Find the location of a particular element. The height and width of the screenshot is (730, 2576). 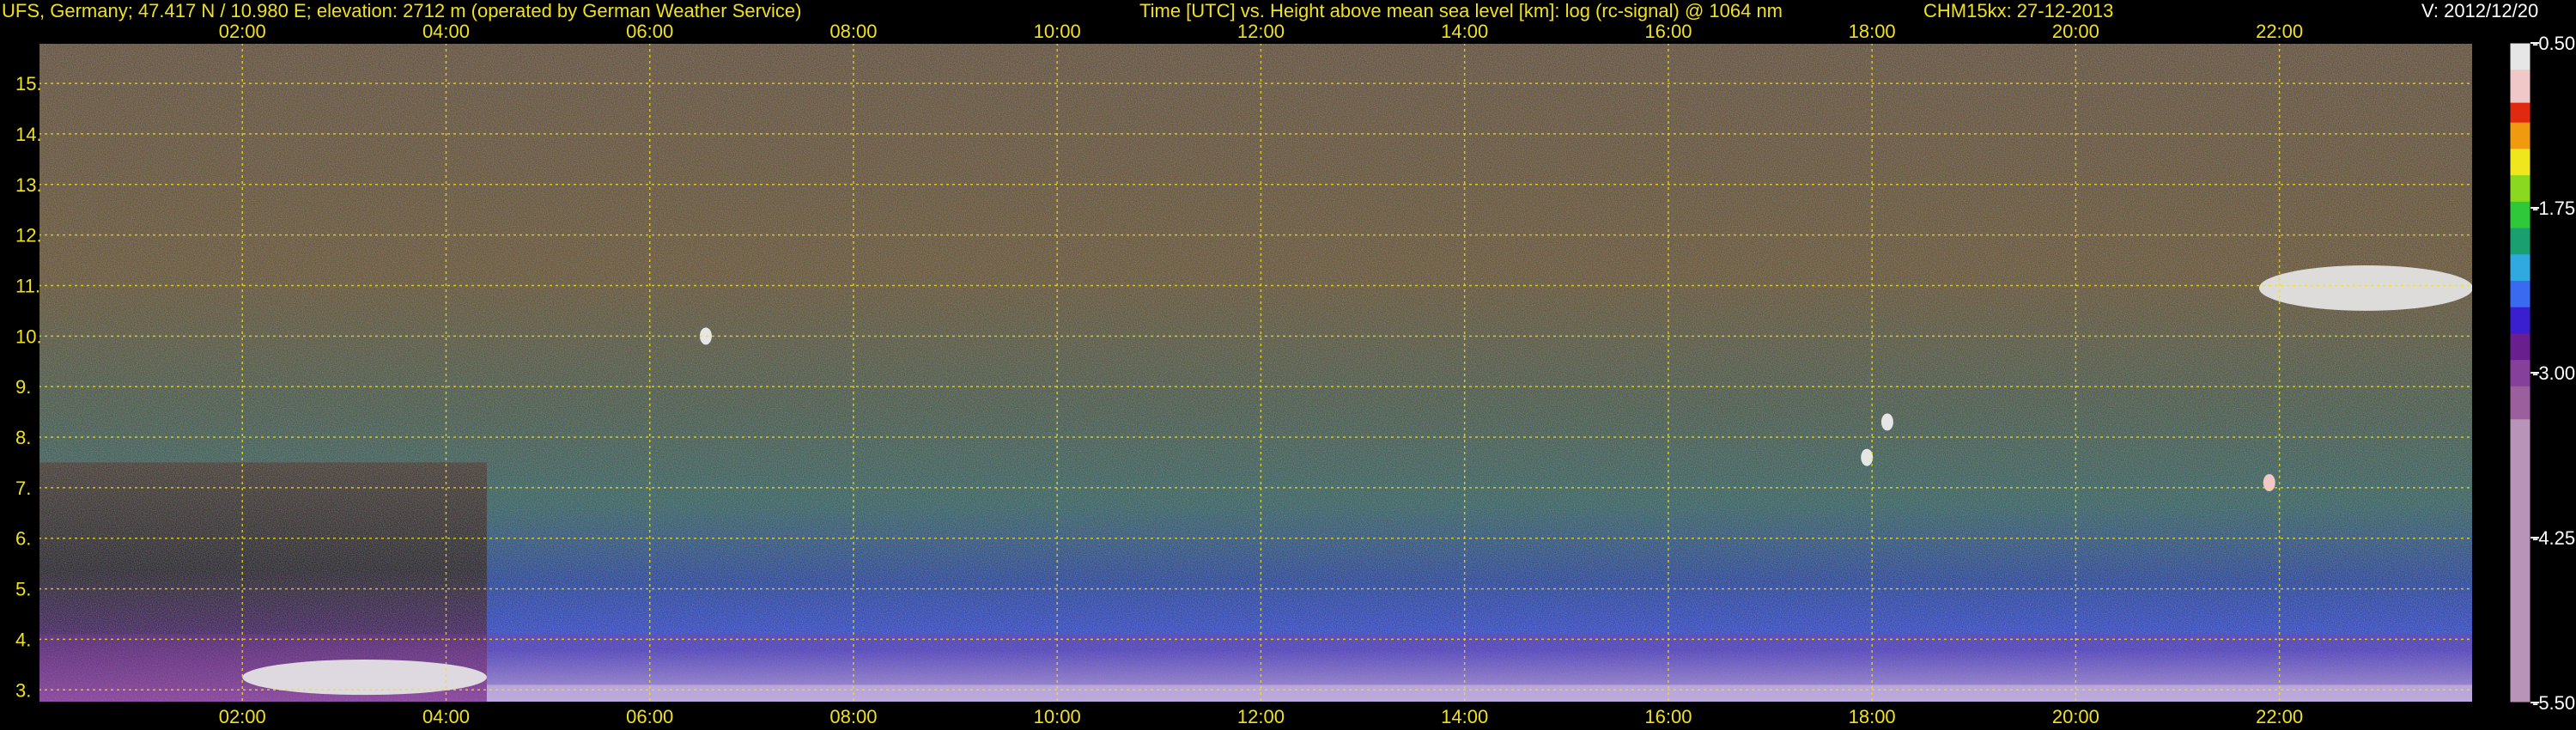

x-tick-label-bottom: 12:00 is located at coordinates (1261, 716).